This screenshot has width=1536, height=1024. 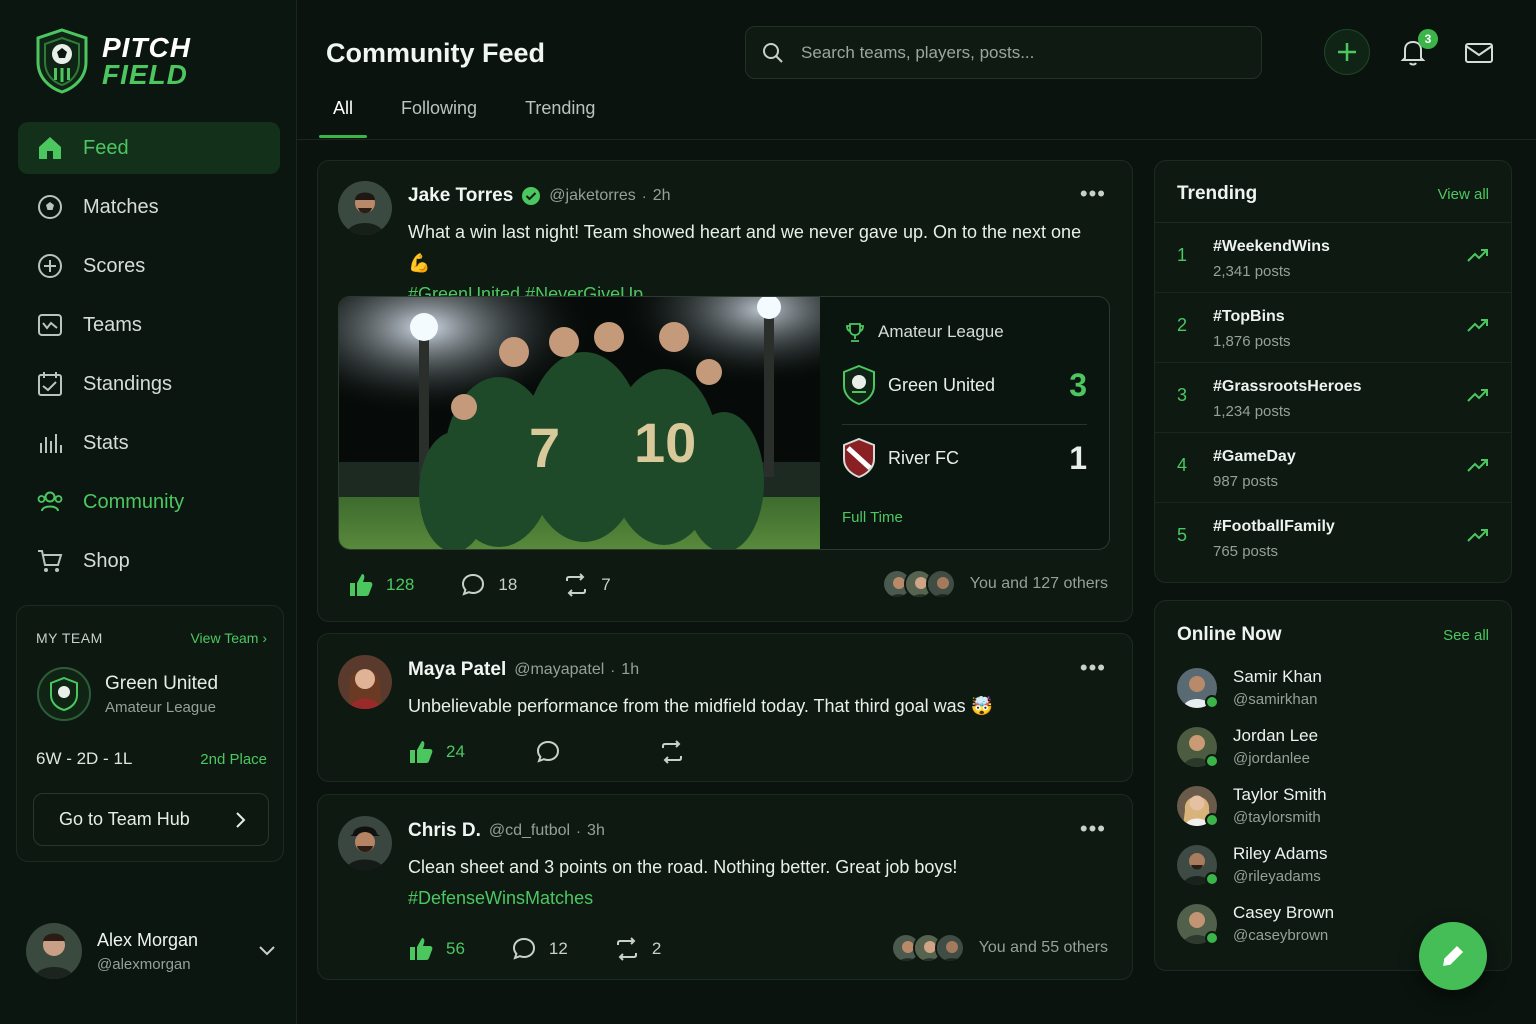 I want to click on search-bar, so click(x=1003, y=52).